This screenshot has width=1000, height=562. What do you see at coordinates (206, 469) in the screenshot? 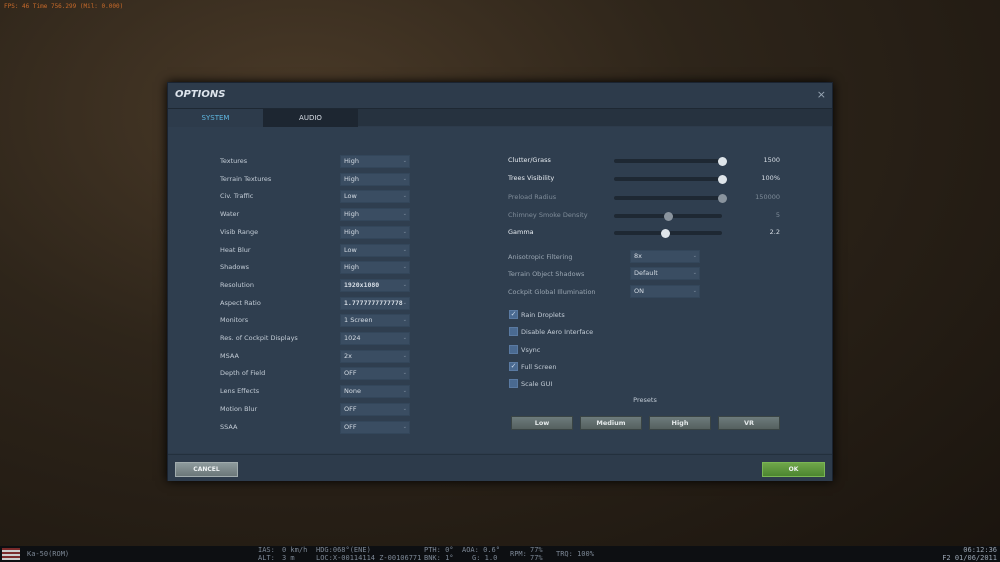
I see `cancel-button: CANCEL` at bounding box center [206, 469].